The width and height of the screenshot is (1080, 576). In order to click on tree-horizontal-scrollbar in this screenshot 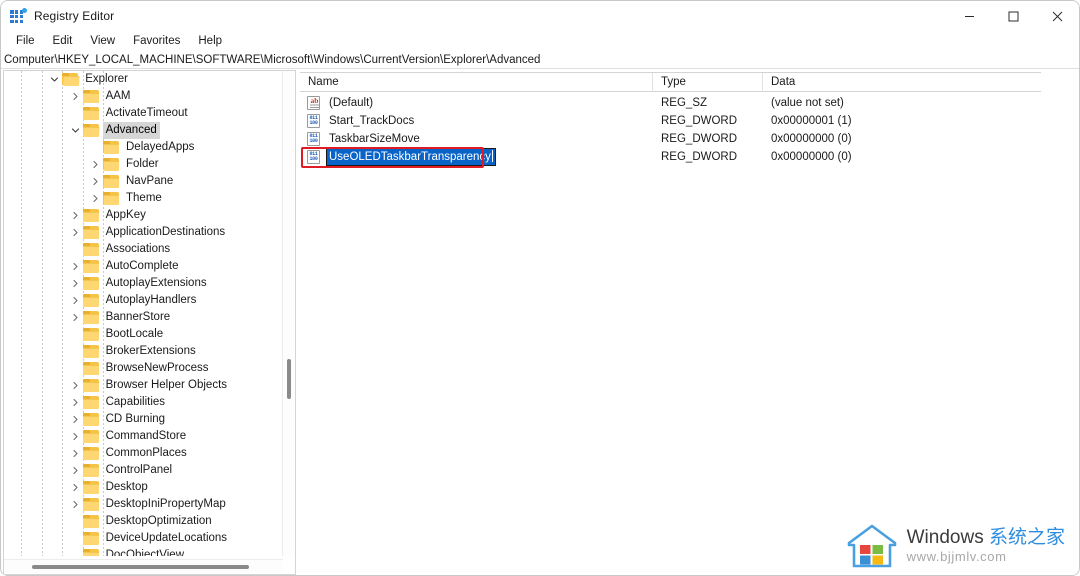, I will do `click(143, 566)`.